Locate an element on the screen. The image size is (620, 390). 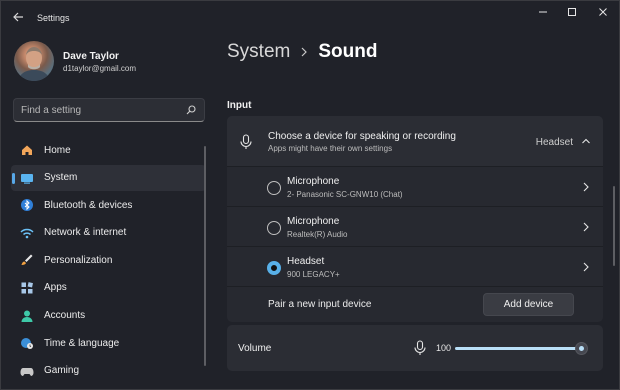
sidebar-item-time-language: Time & language is located at coordinates (108, 343).